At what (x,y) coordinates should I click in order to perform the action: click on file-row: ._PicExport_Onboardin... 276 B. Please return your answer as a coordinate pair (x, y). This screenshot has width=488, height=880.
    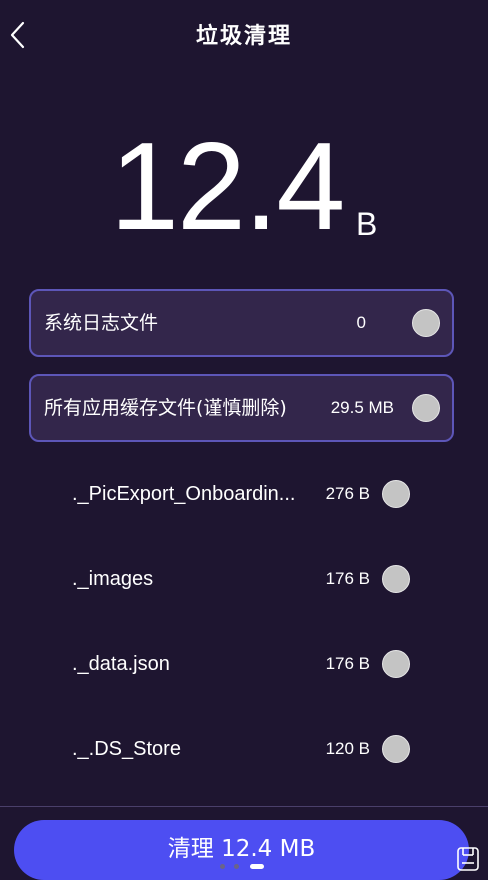
    Looking at the image, I should click on (244, 494).